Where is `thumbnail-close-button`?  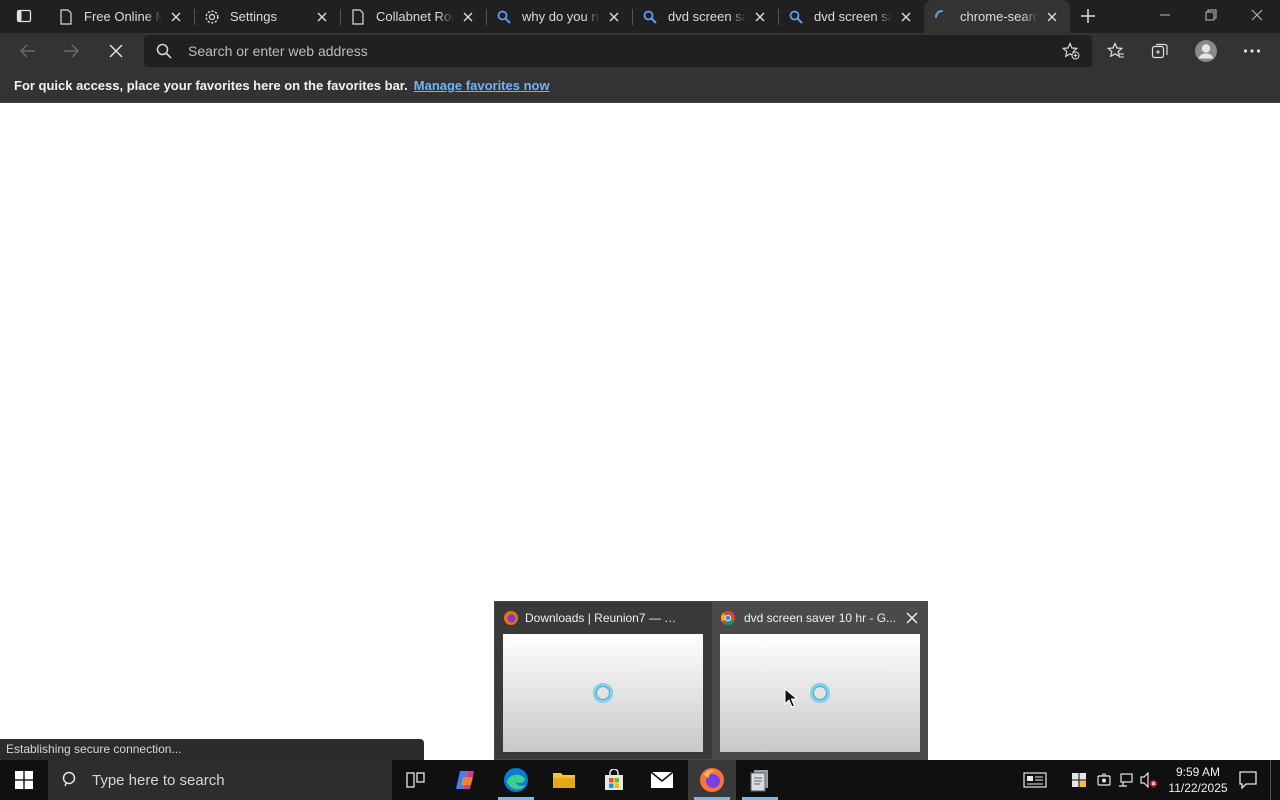 thumbnail-close-button is located at coordinates (912, 618).